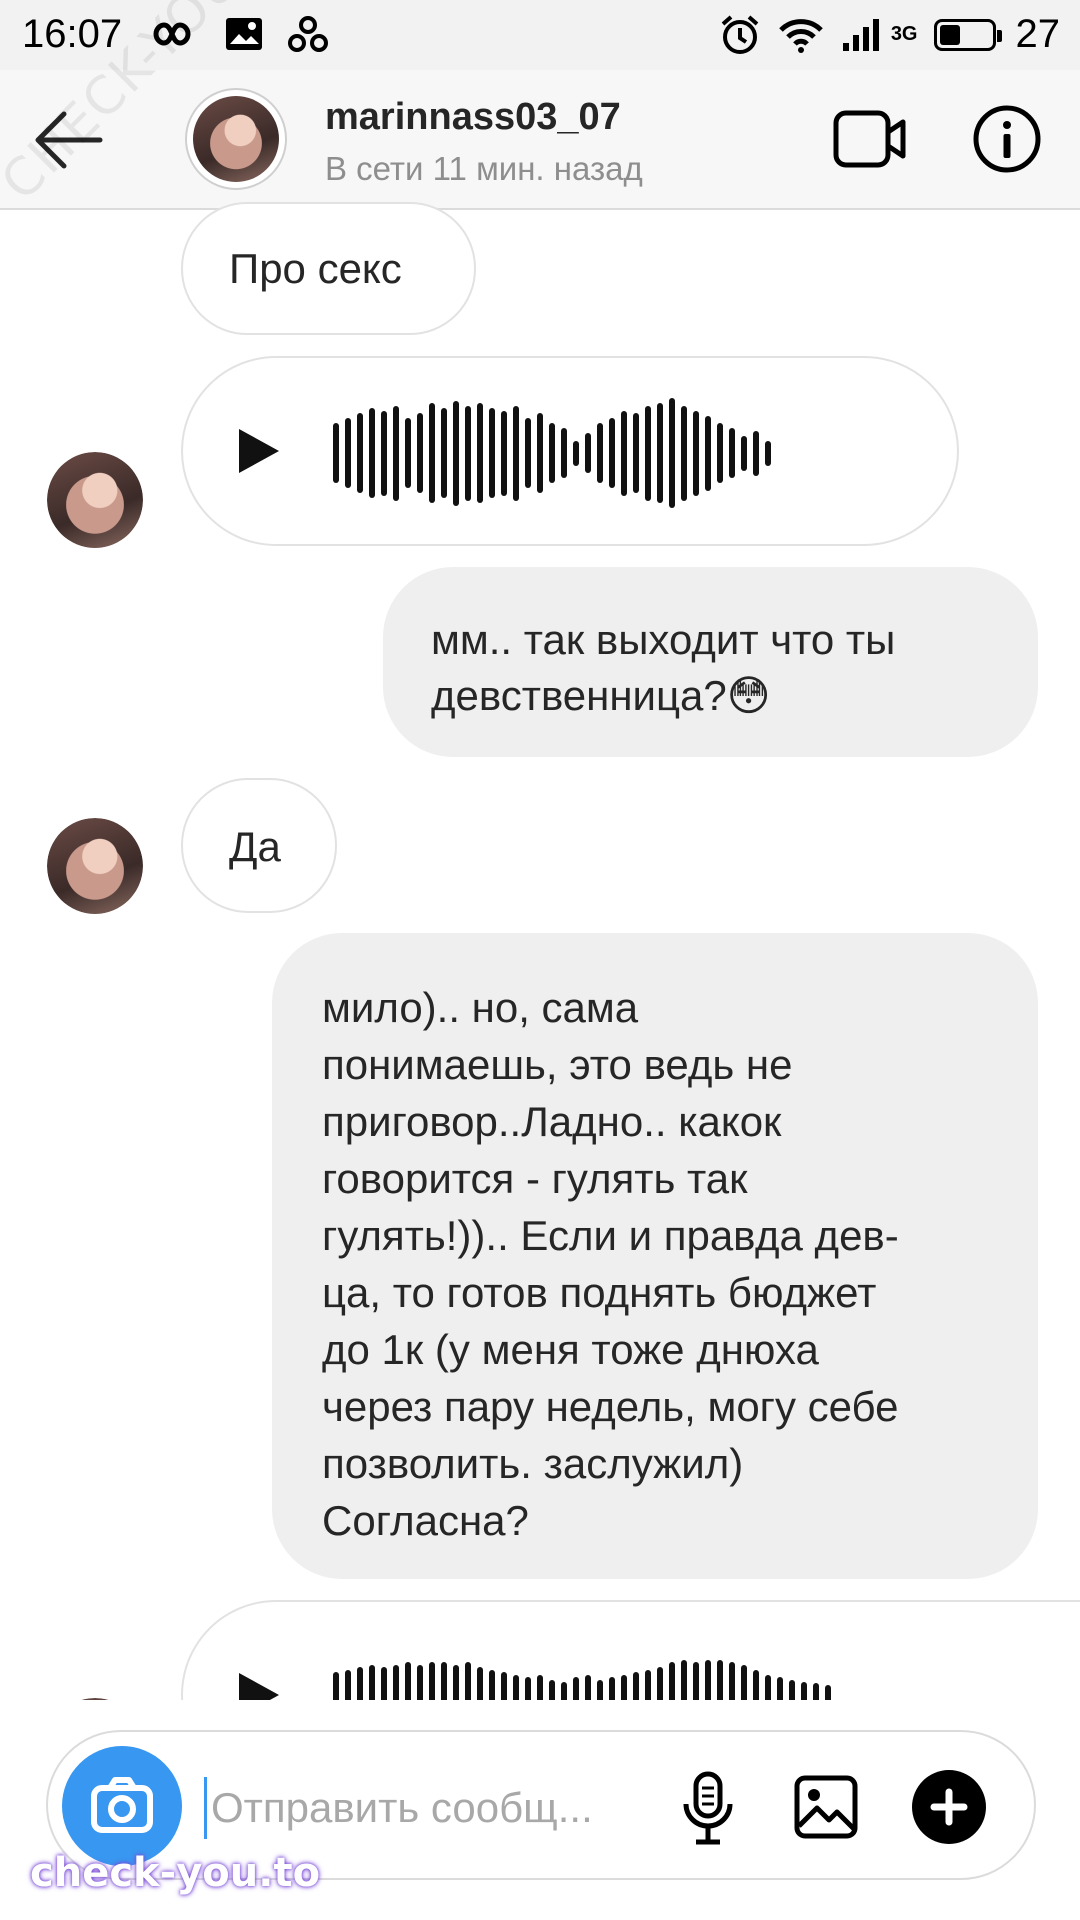 The width and height of the screenshot is (1080, 1920). I want to click on alarm-icon, so click(740, 34).